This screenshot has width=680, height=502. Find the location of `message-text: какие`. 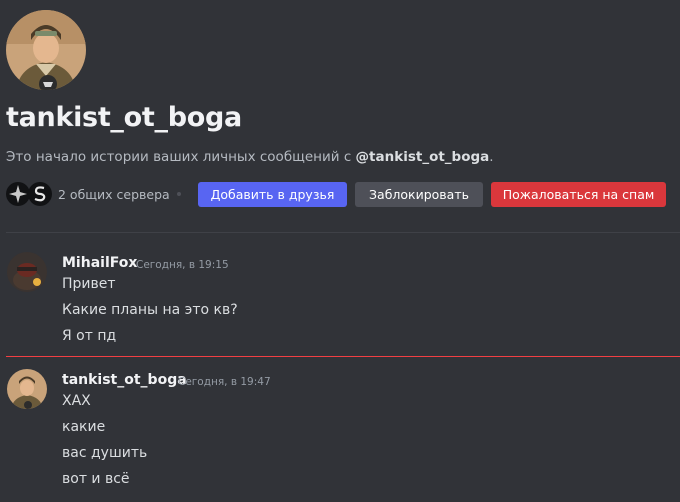

message-text: какие is located at coordinates (84, 427).